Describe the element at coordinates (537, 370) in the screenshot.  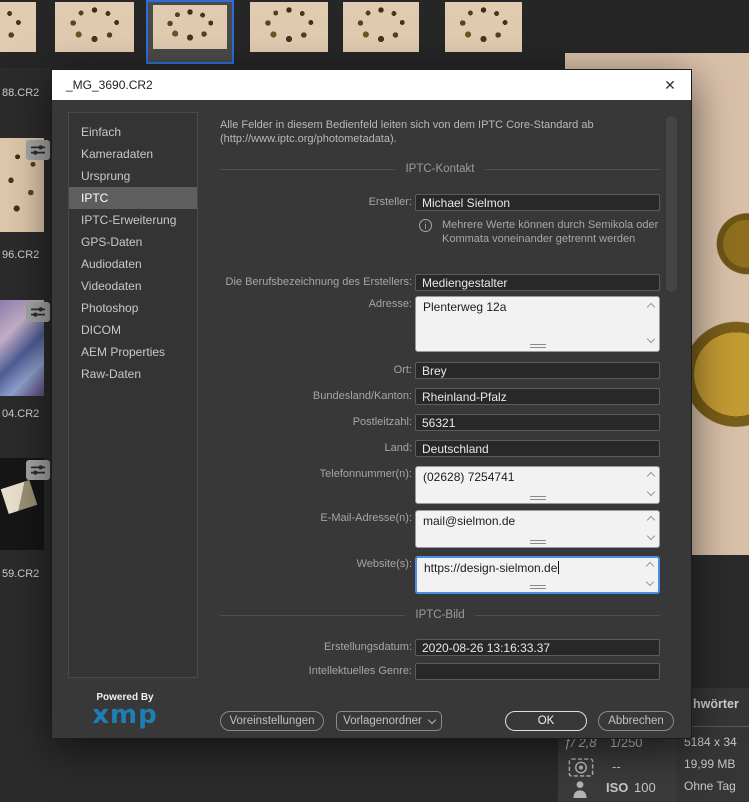
I see `ort-input` at that location.